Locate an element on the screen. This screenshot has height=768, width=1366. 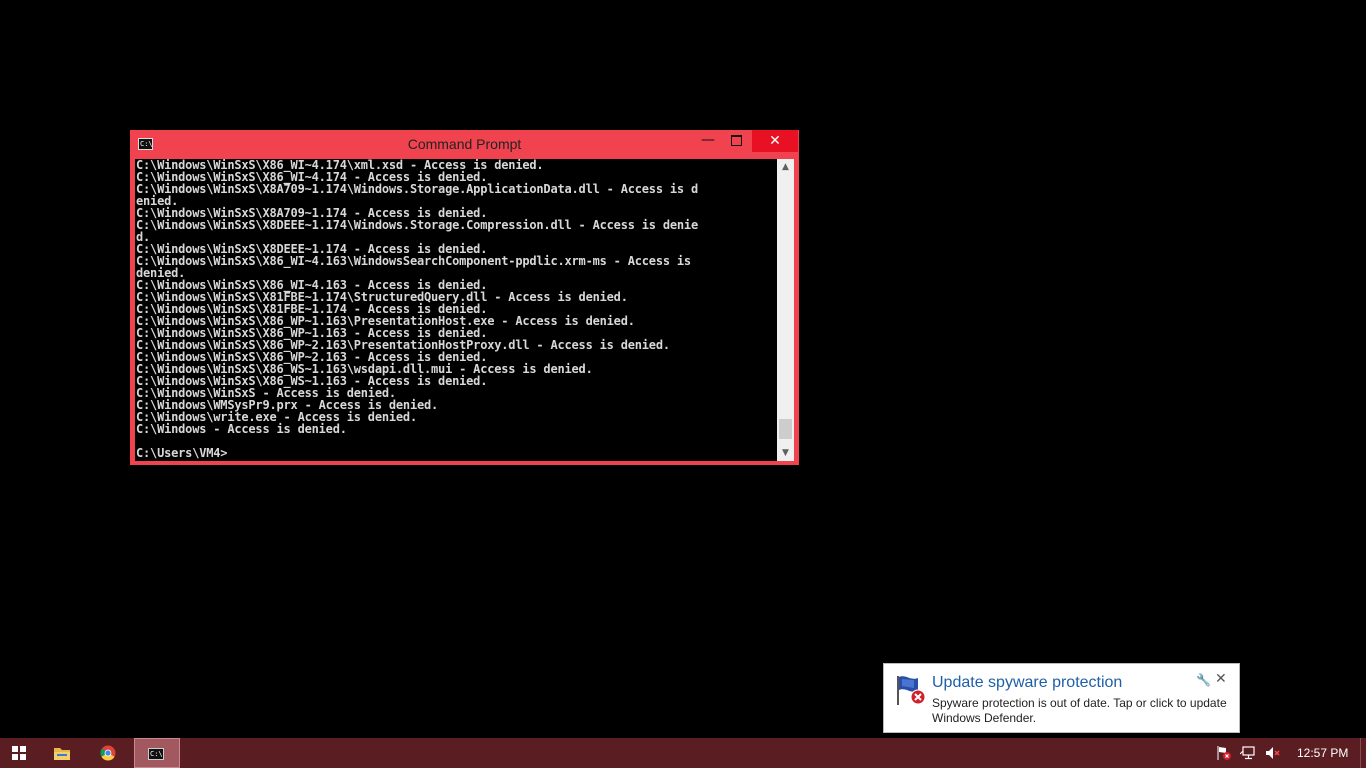
close-button: ✕ is located at coordinates (775, 141).